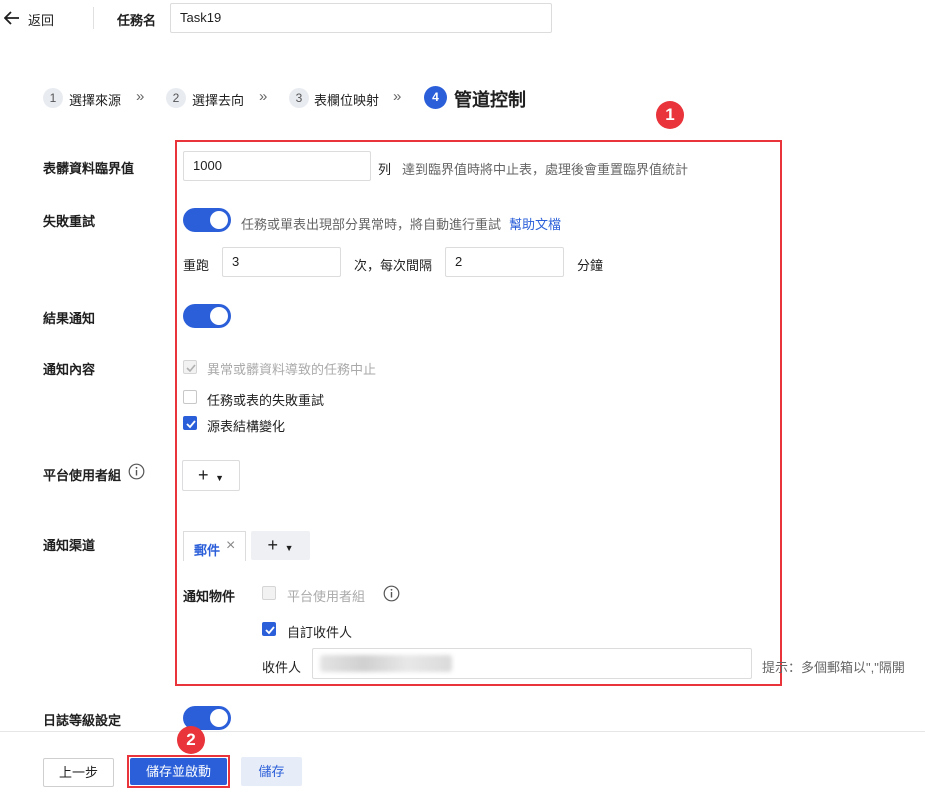 This screenshot has height=795, width=925. Describe the element at coordinates (207, 220) in the screenshot. I see `retry-toggle` at that location.